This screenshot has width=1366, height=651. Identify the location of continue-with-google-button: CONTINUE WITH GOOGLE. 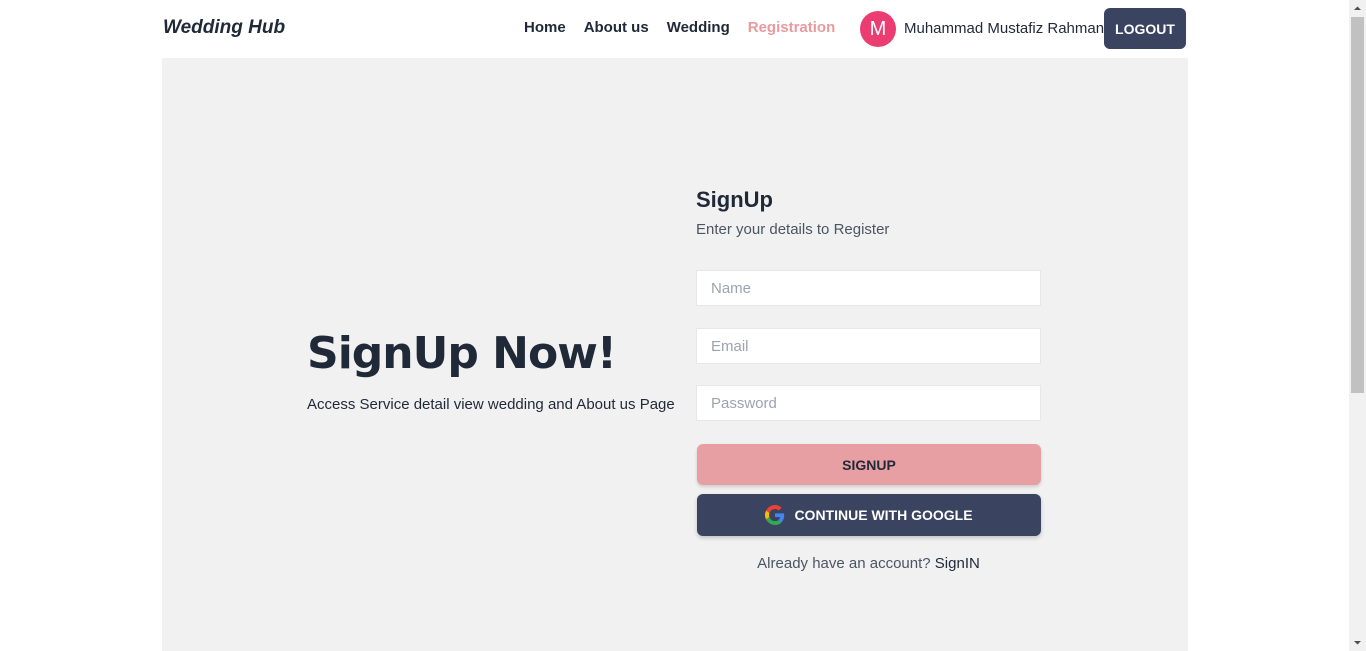
(869, 515).